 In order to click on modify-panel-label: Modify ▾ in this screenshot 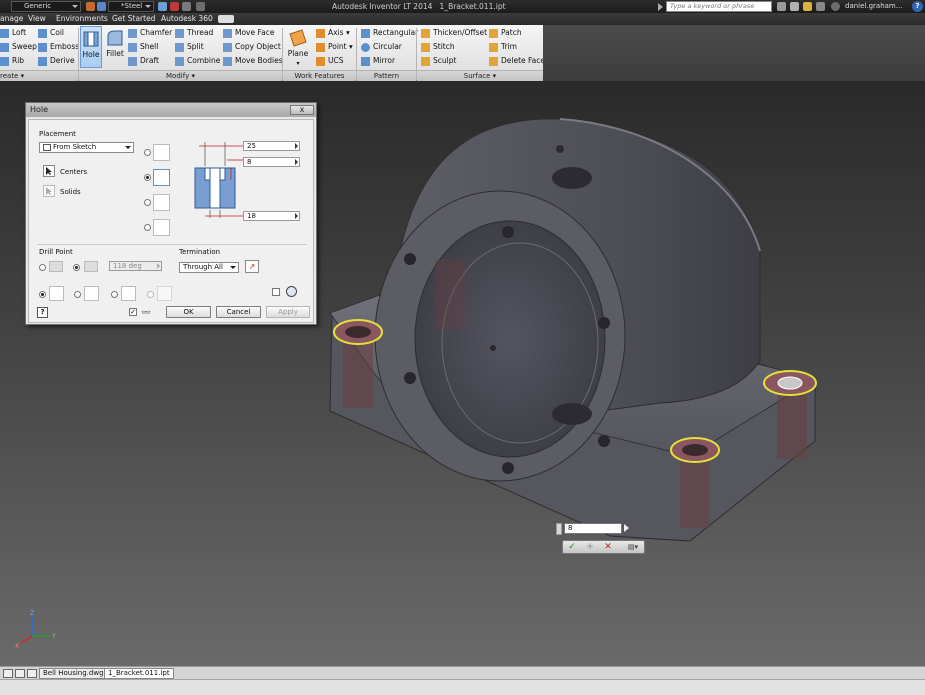, I will do `click(180, 75)`.